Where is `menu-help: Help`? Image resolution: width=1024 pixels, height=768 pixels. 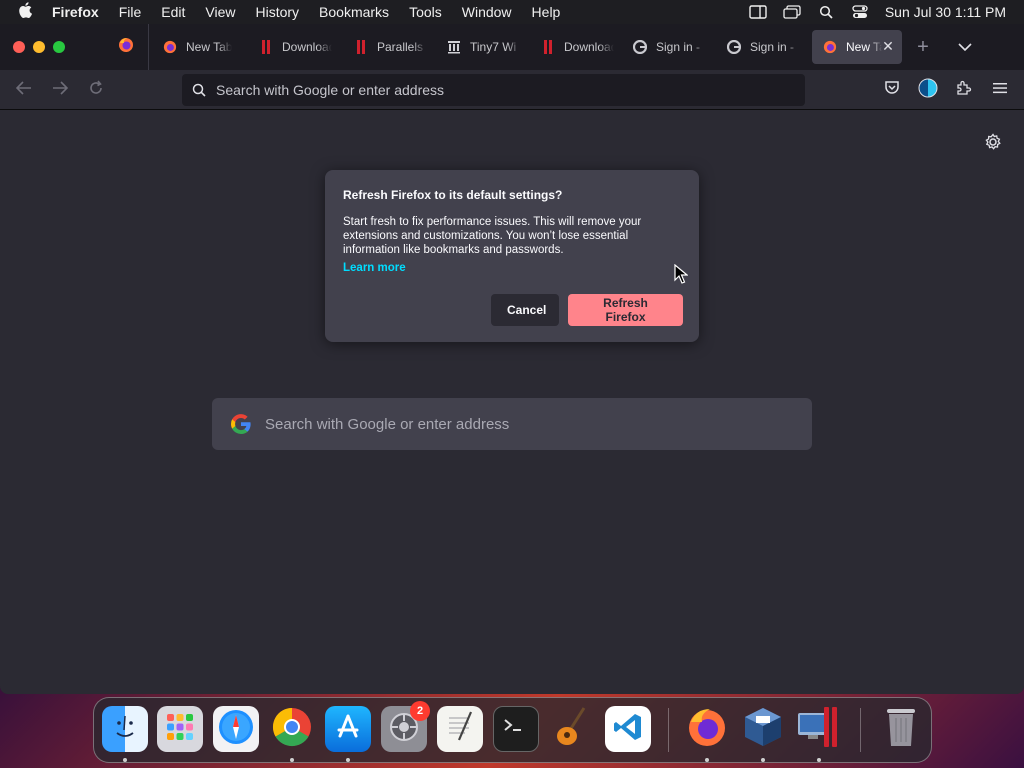 menu-help: Help is located at coordinates (546, 12).